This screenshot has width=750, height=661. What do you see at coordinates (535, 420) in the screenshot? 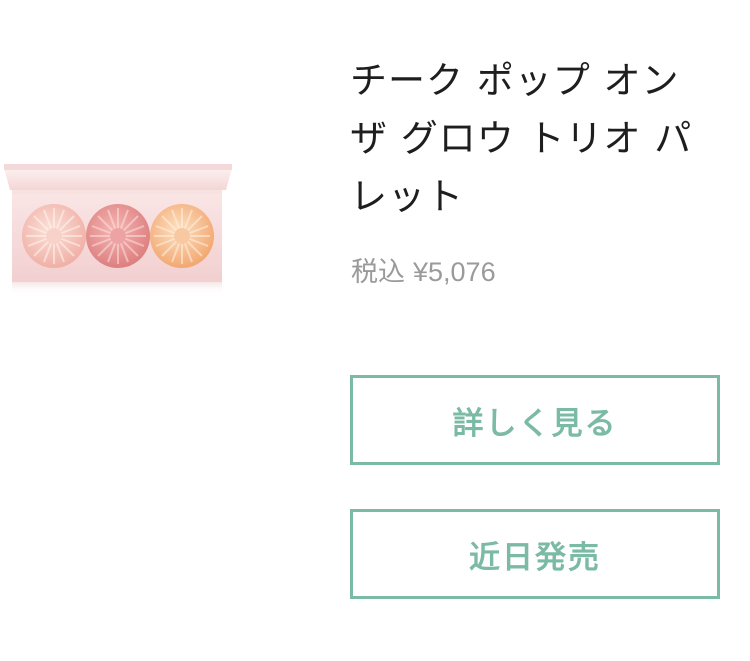
I see `view-details-button: 詳しく見る` at bounding box center [535, 420].